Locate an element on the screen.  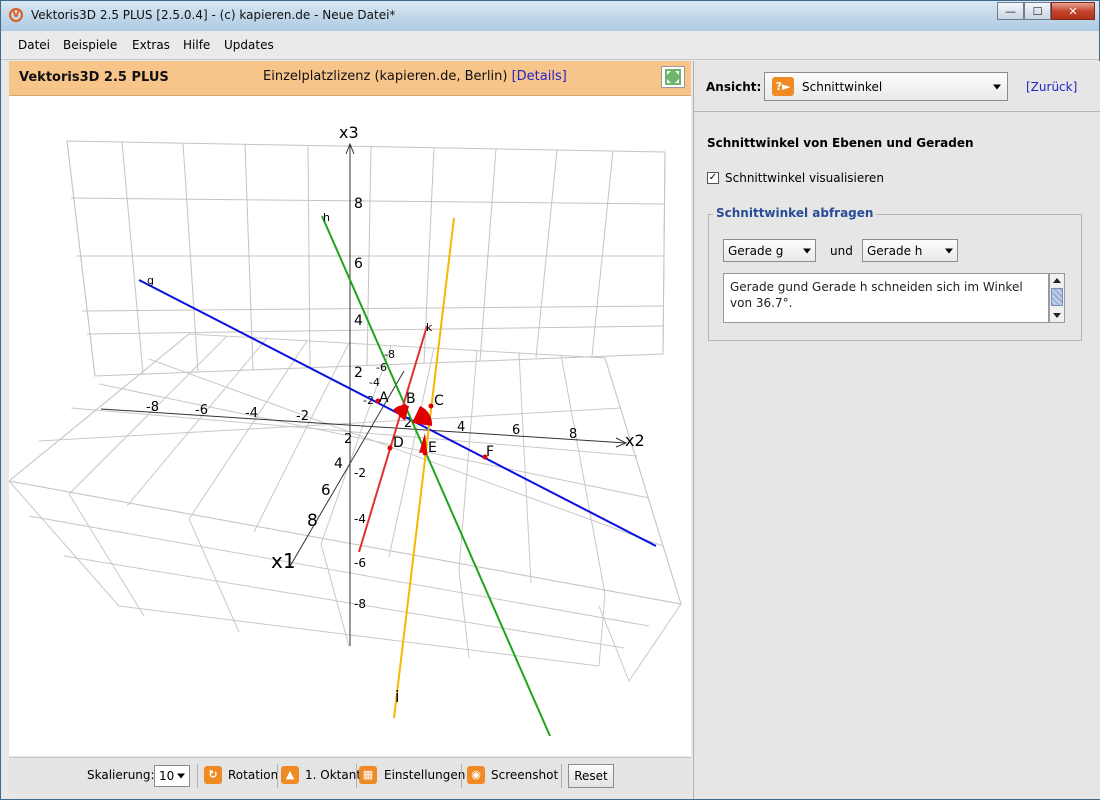
visualize-checkbox: ✓ is located at coordinates (713, 178).